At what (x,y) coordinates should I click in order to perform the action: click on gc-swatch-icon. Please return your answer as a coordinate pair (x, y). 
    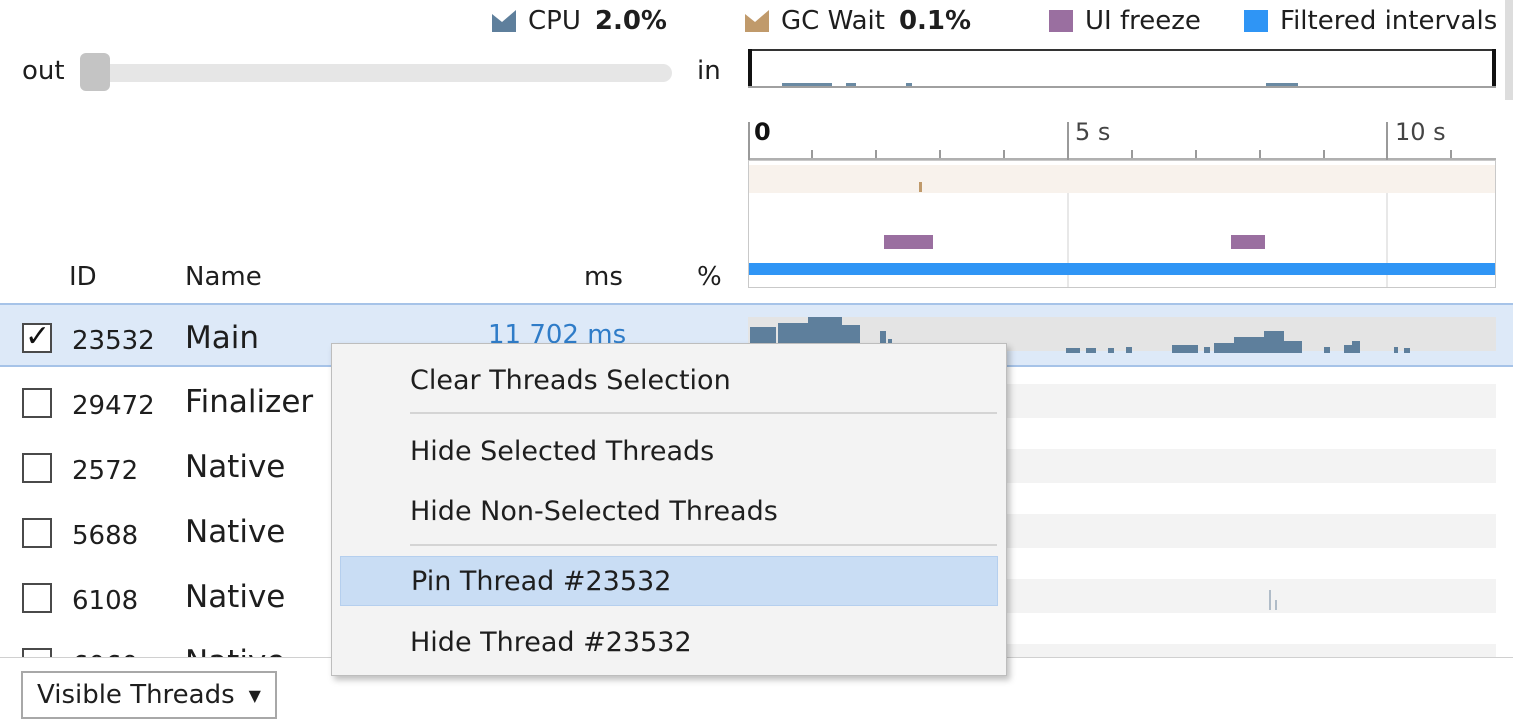
    Looking at the image, I should click on (757, 21).